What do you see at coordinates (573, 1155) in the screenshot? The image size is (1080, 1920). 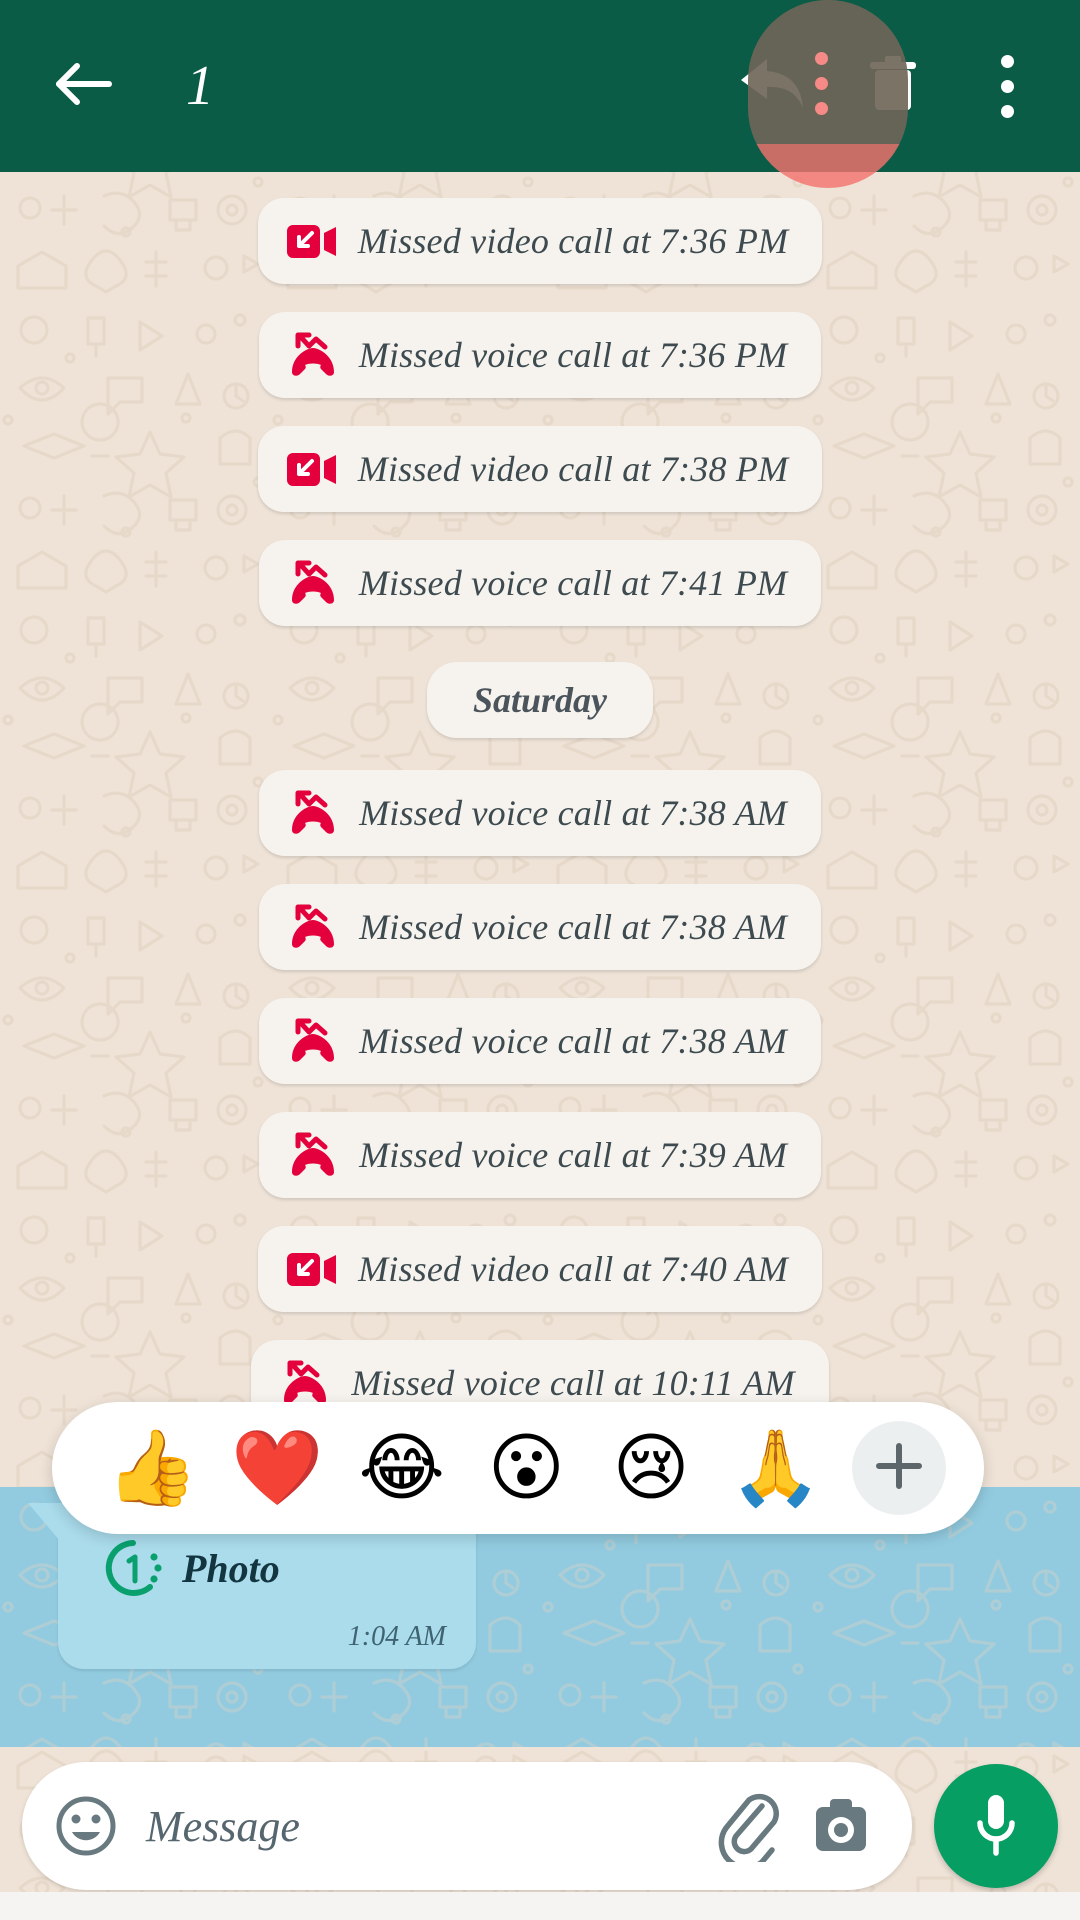 I see `call-log-text: Missed voice call at 7:39 AM` at bounding box center [573, 1155].